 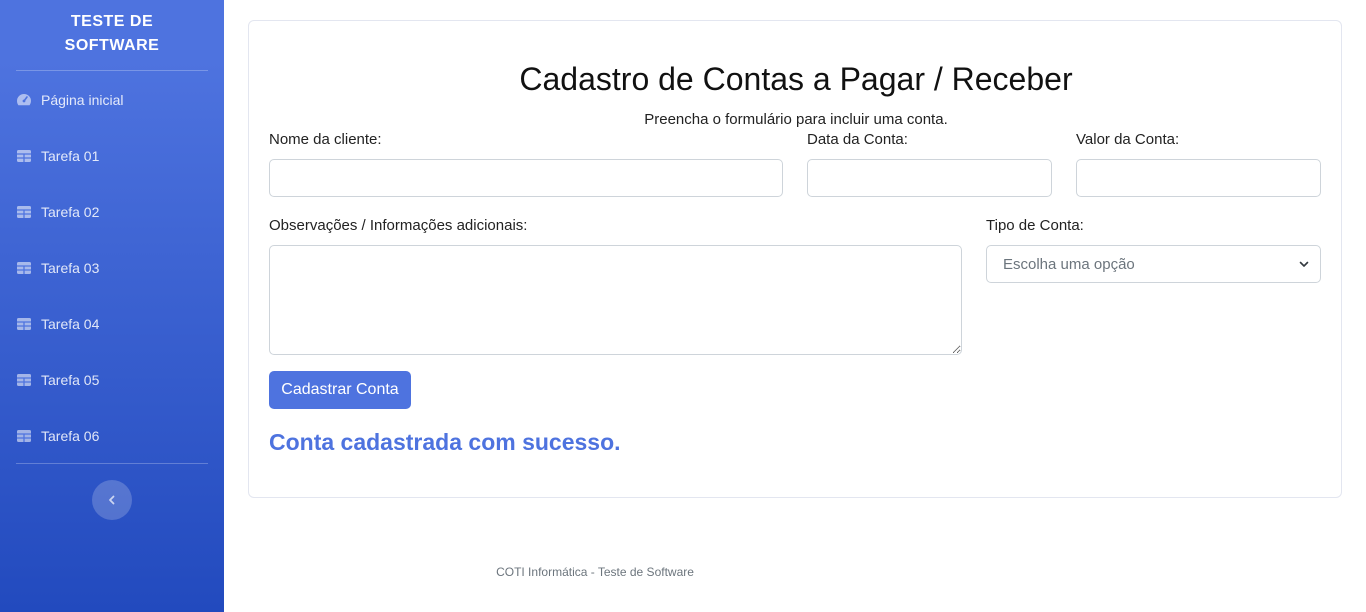 I want to click on cadastrar-conta-button: Cadastrar Conta, so click(x=340, y=390).